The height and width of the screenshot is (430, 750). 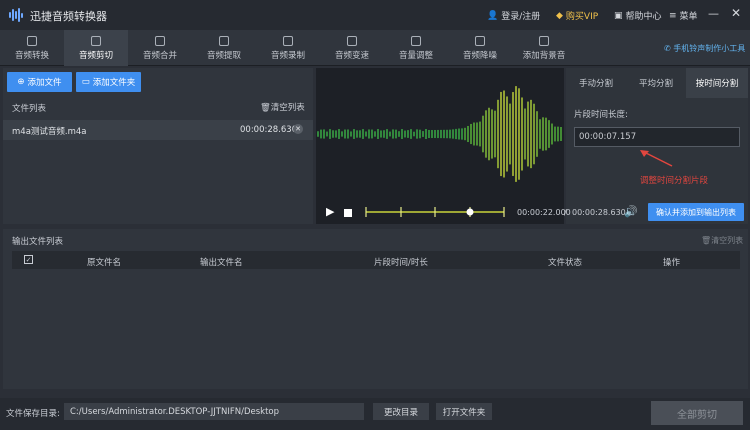 What do you see at coordinates (28, 259) in the screenshot?
I see `select-all-checkbox: ✓` at bounding box center [28, 259].